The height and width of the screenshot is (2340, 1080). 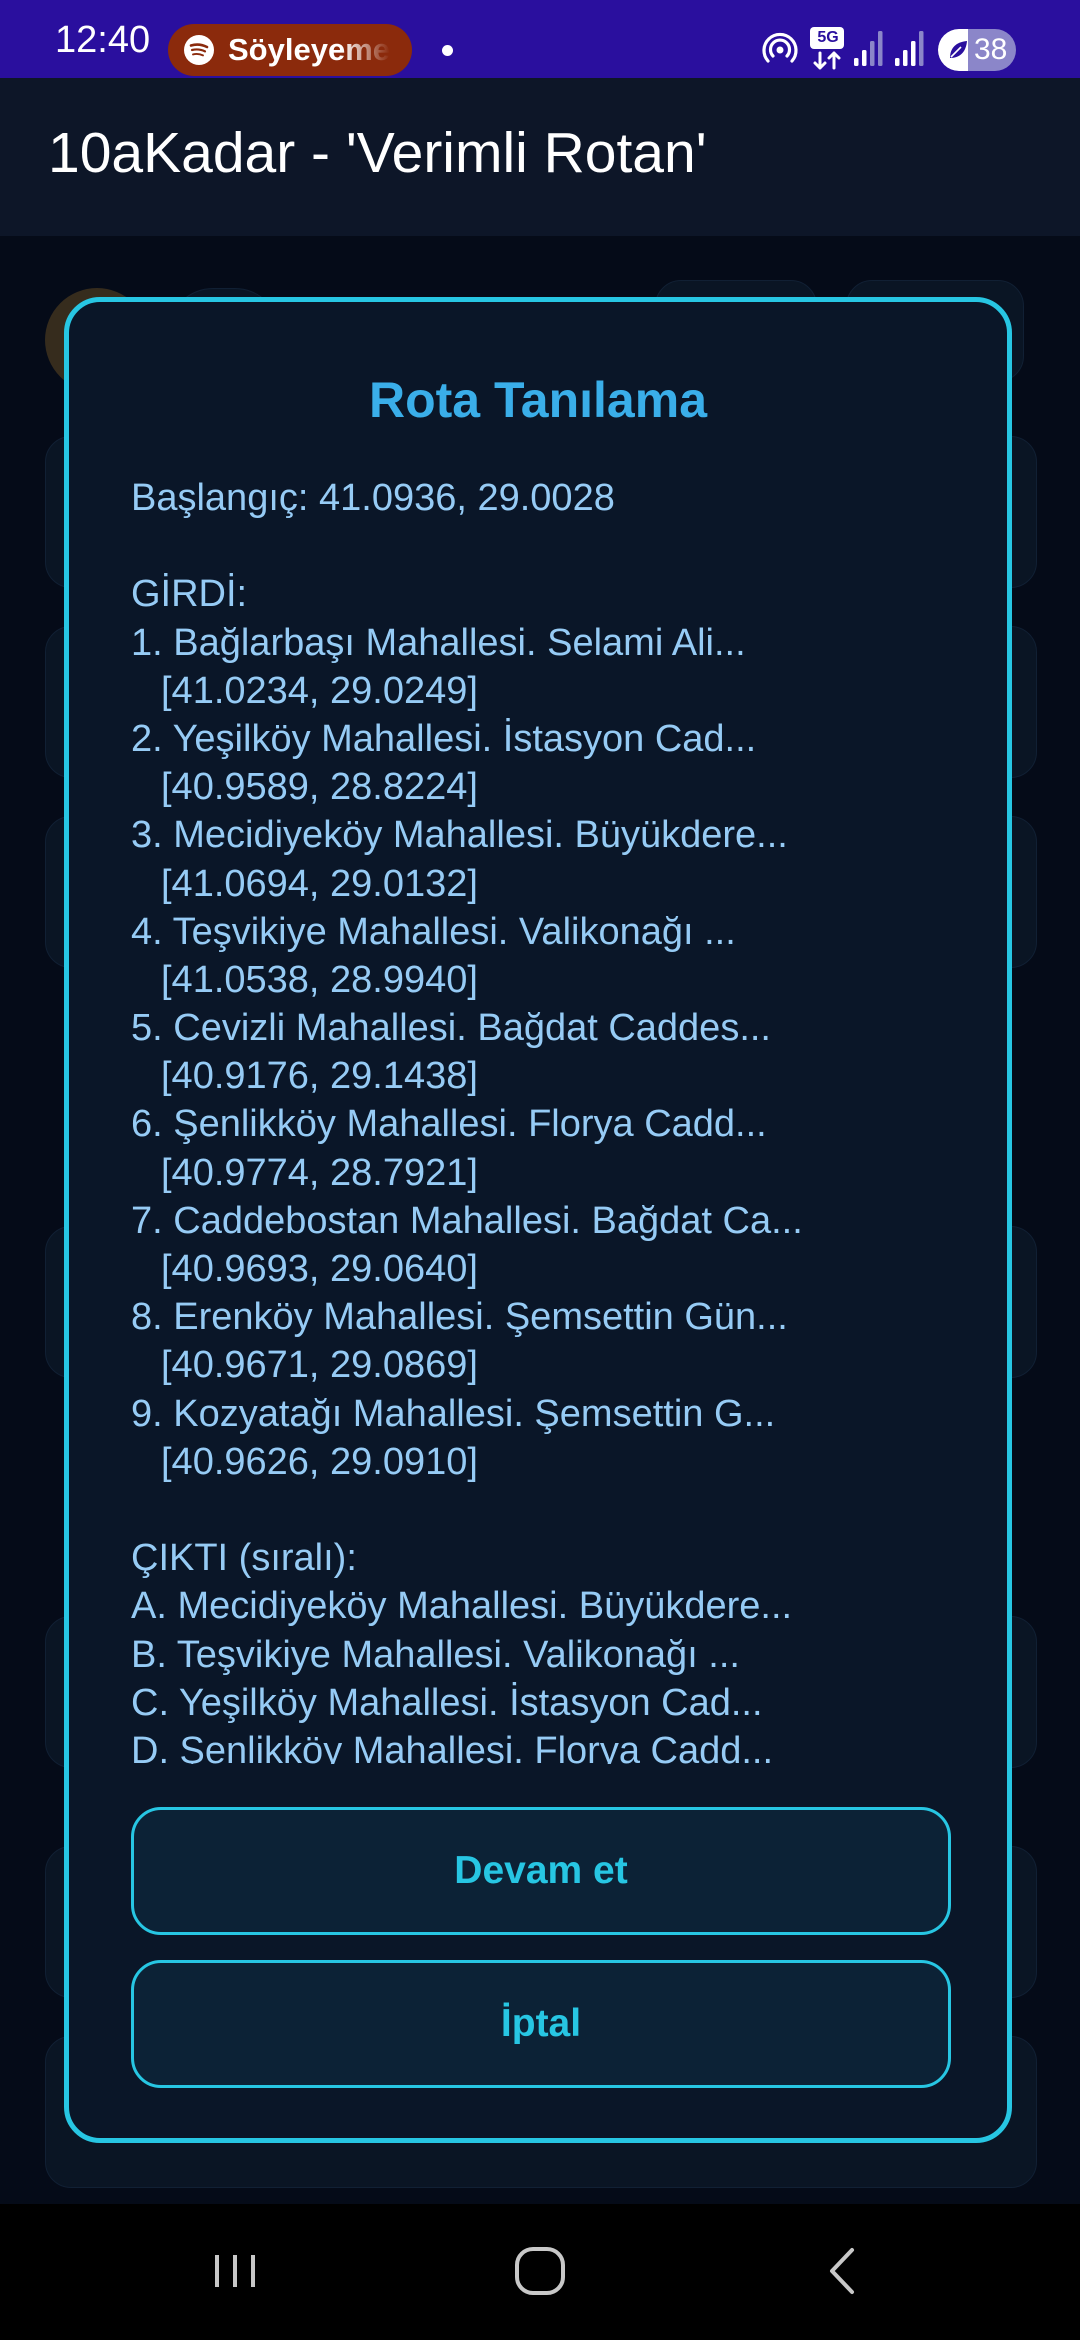 What do you see at coordinates (319, 1461) in the screenshot?
I see `input-coords: [40.9626, 29.0910]` at bounding box center [319, 1461].